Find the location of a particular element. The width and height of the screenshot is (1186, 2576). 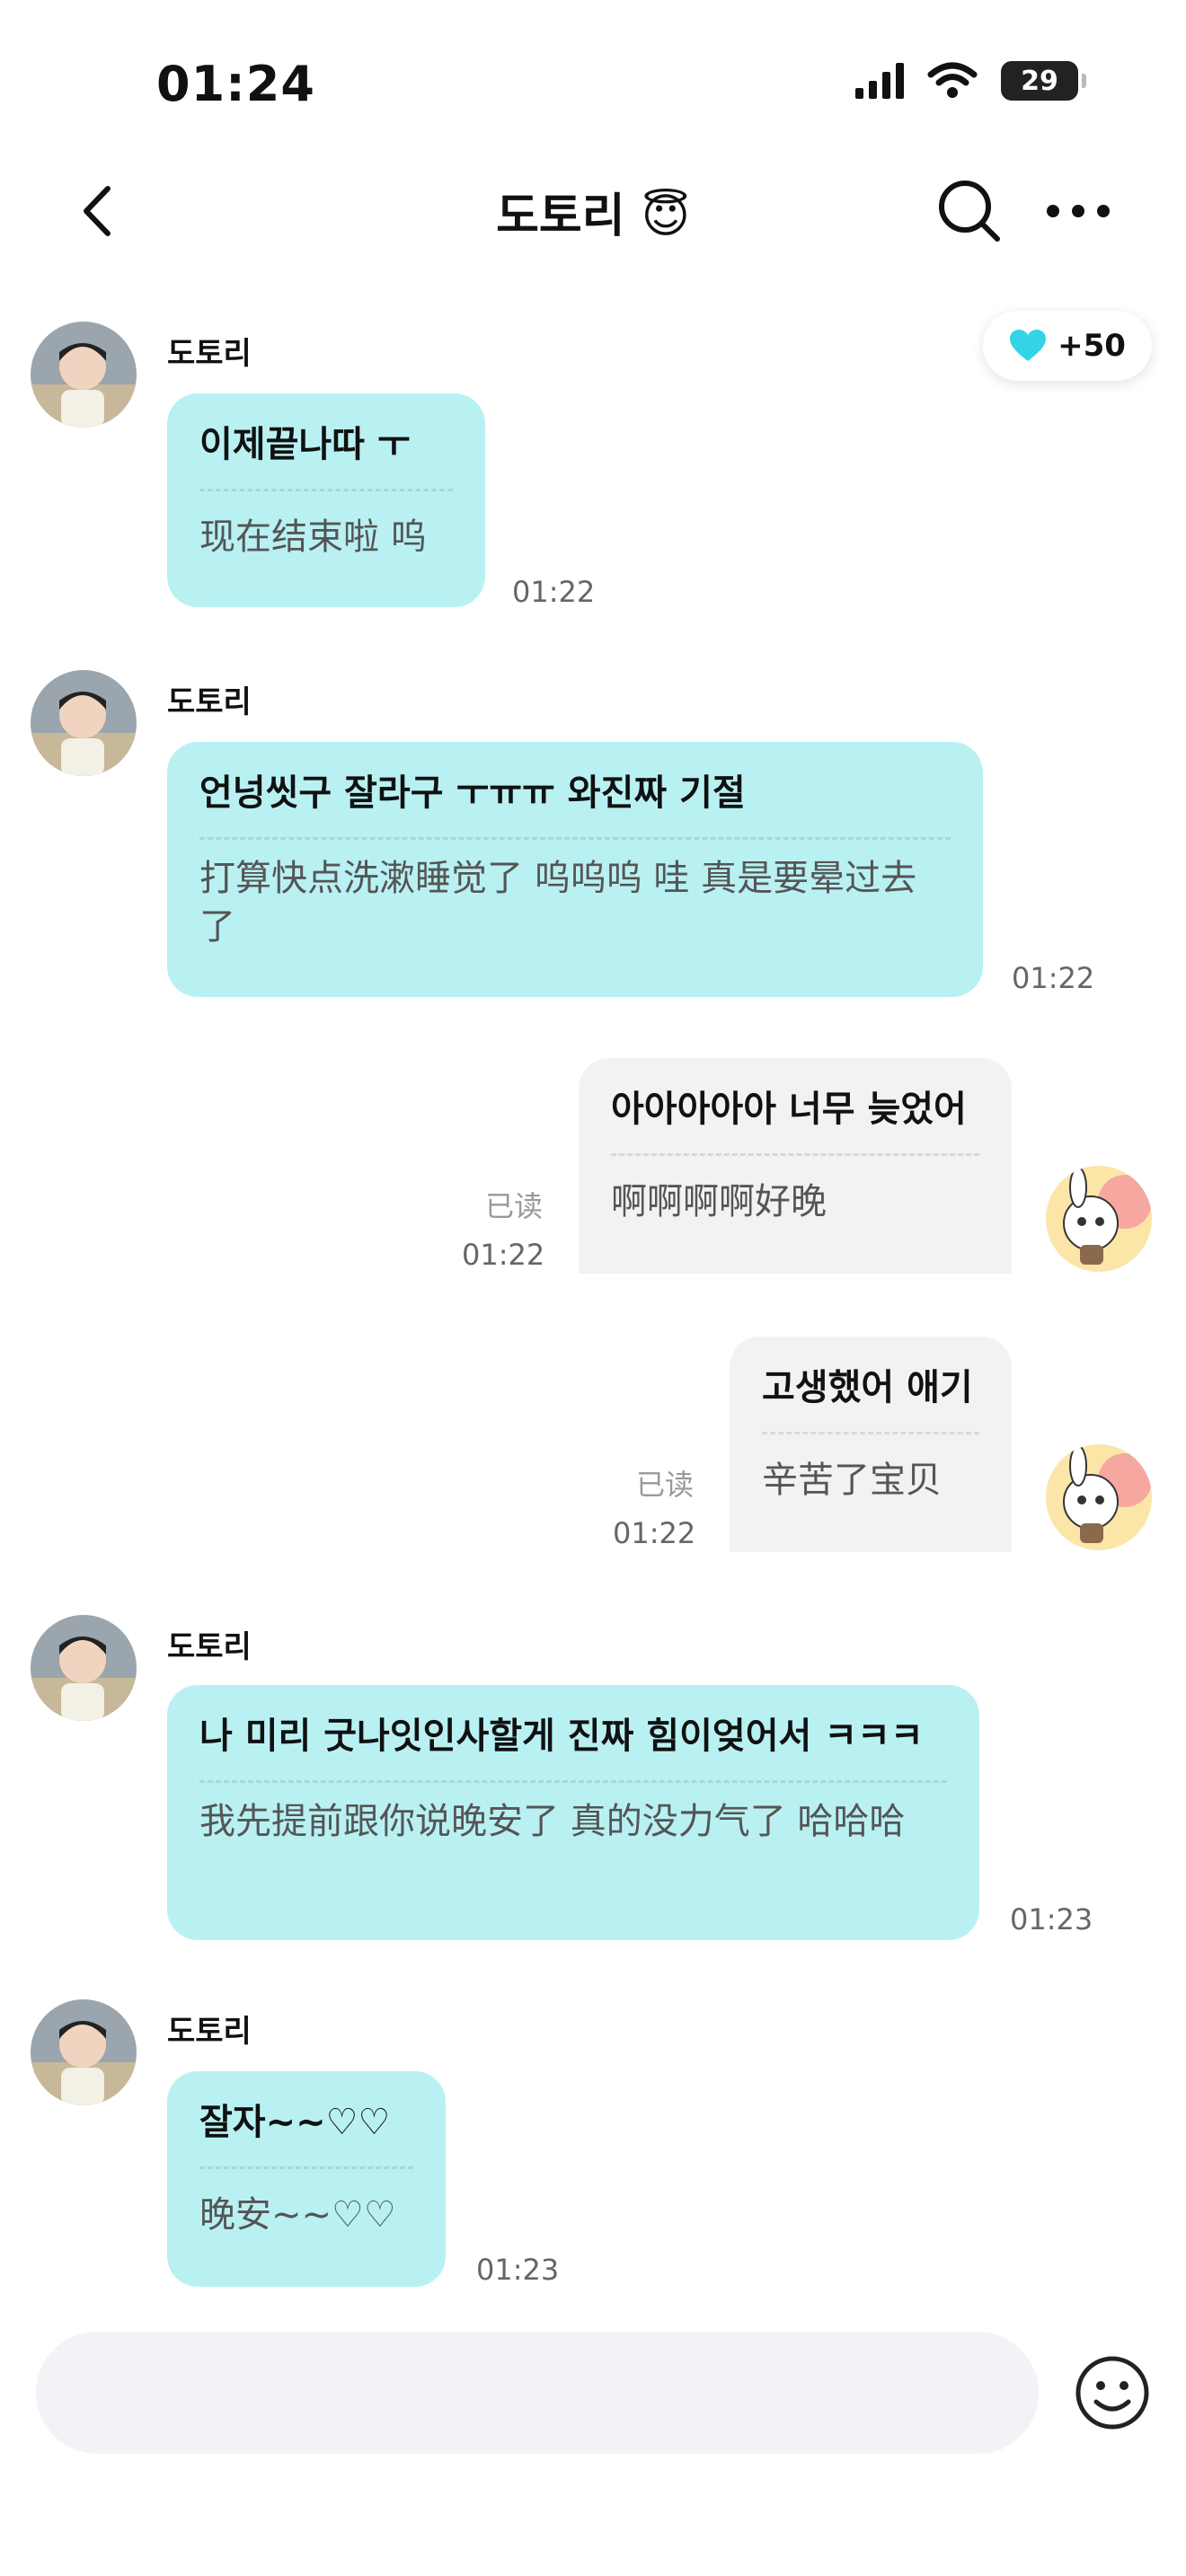

chat-header: 도토리 😇 is located at coordinates (593, 211).